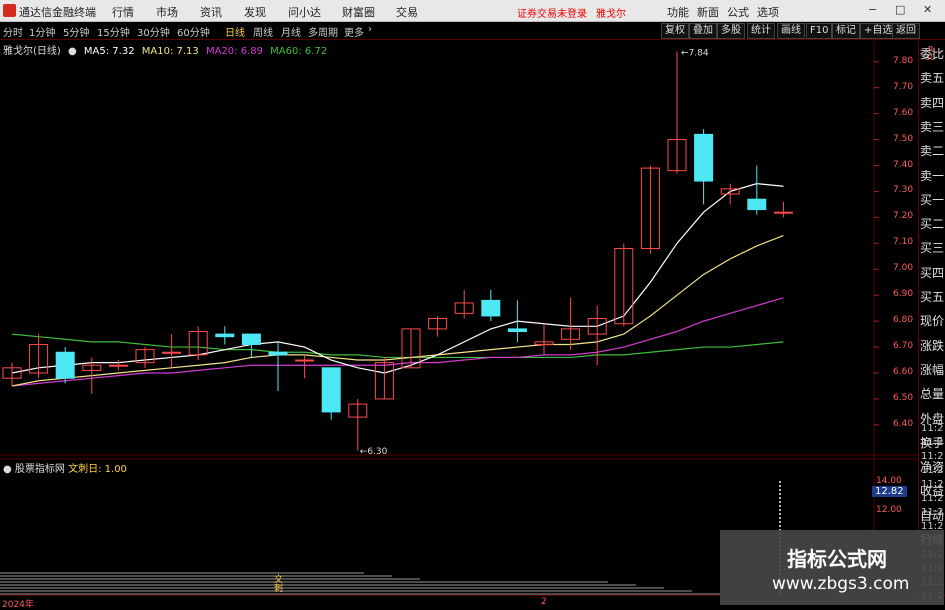  Describe the element at coordinates (837, 559) in the screenshot. I see `watermark-title: 指标公式网` at that location.